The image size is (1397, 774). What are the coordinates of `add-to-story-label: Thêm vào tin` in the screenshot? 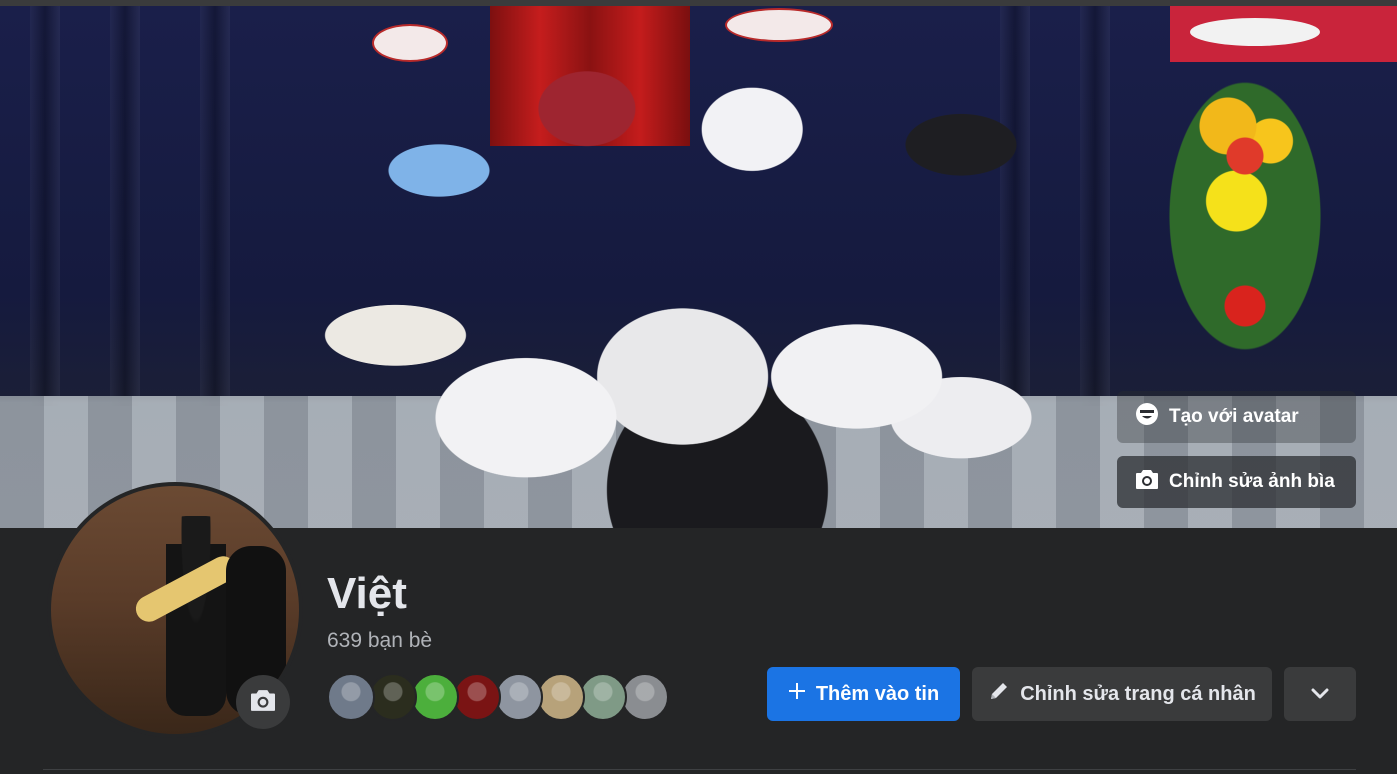 It's located at (877, 693).